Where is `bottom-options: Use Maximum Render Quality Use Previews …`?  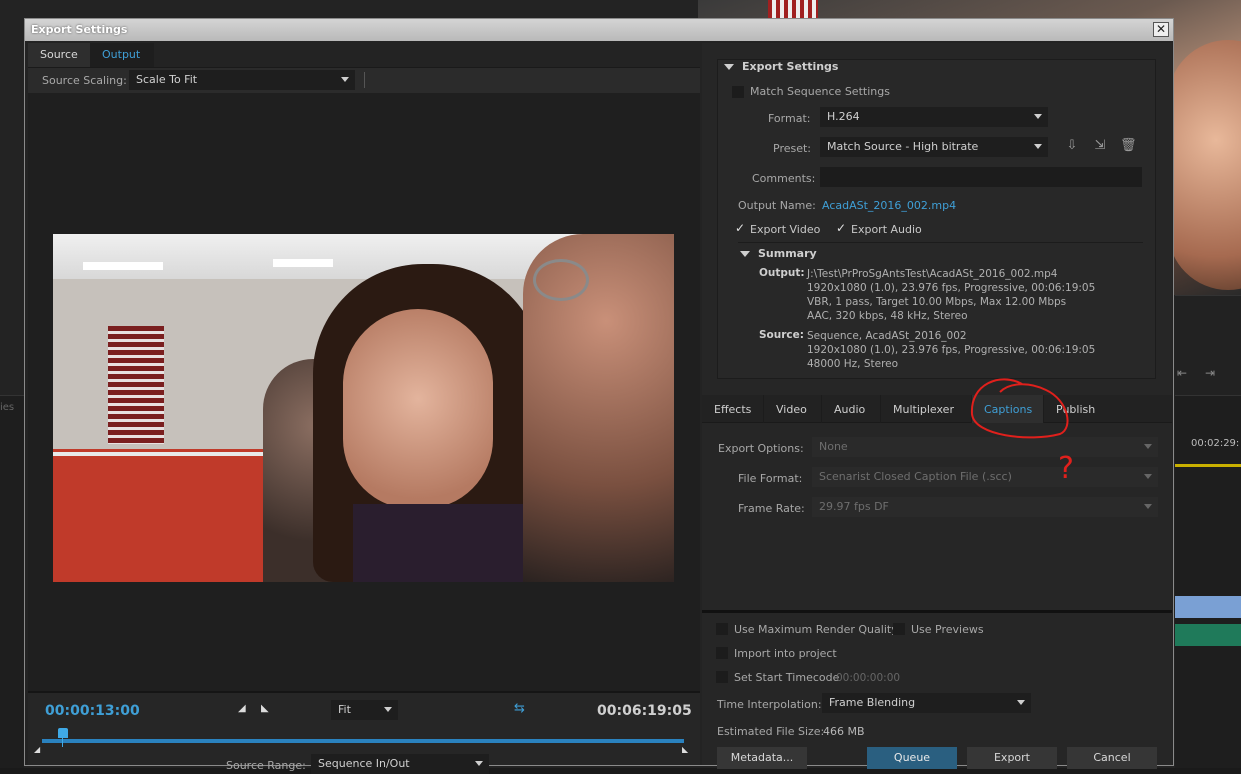 bottom-options: Use Maximum Render Quality Use Previews … is located at coordinates (937, 689).